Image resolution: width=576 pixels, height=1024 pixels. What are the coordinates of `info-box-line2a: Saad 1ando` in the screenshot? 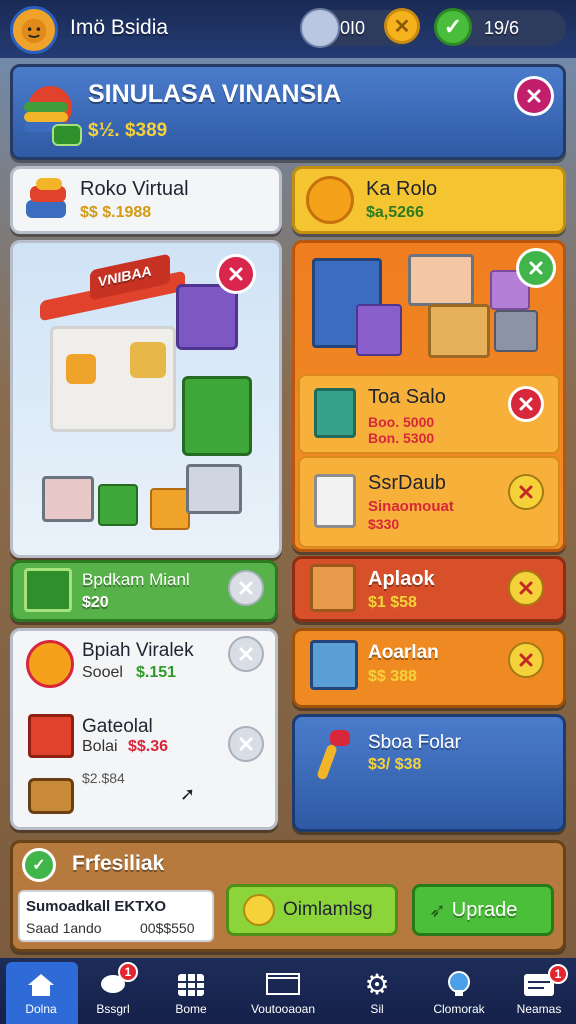 It's located at (64, 928).